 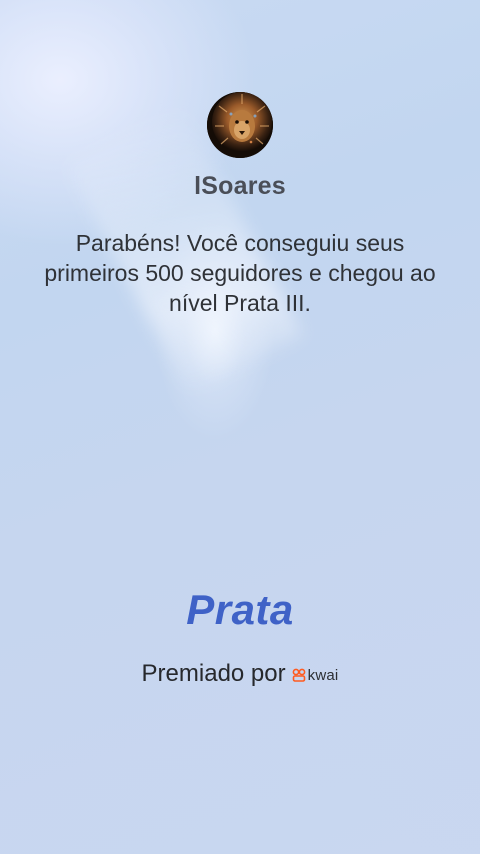 I want to click on avatar, so click(x=240, y=125).